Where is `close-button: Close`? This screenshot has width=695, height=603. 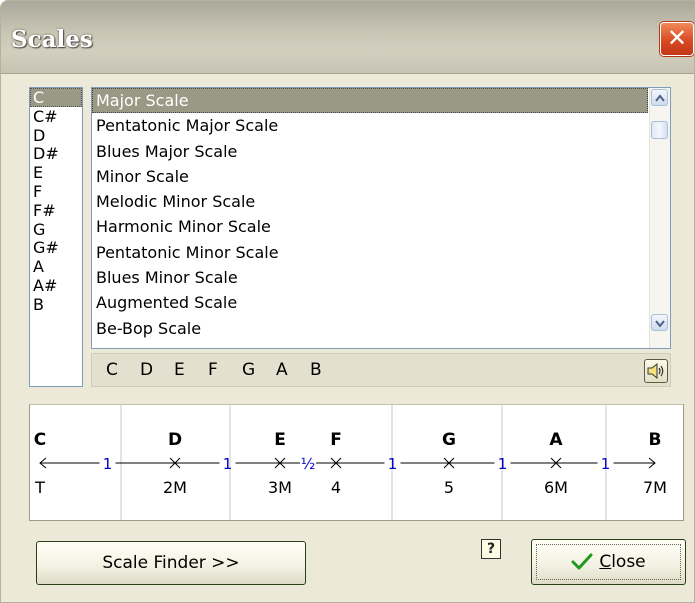 close-button: Close is located at coordinates (608, 562).